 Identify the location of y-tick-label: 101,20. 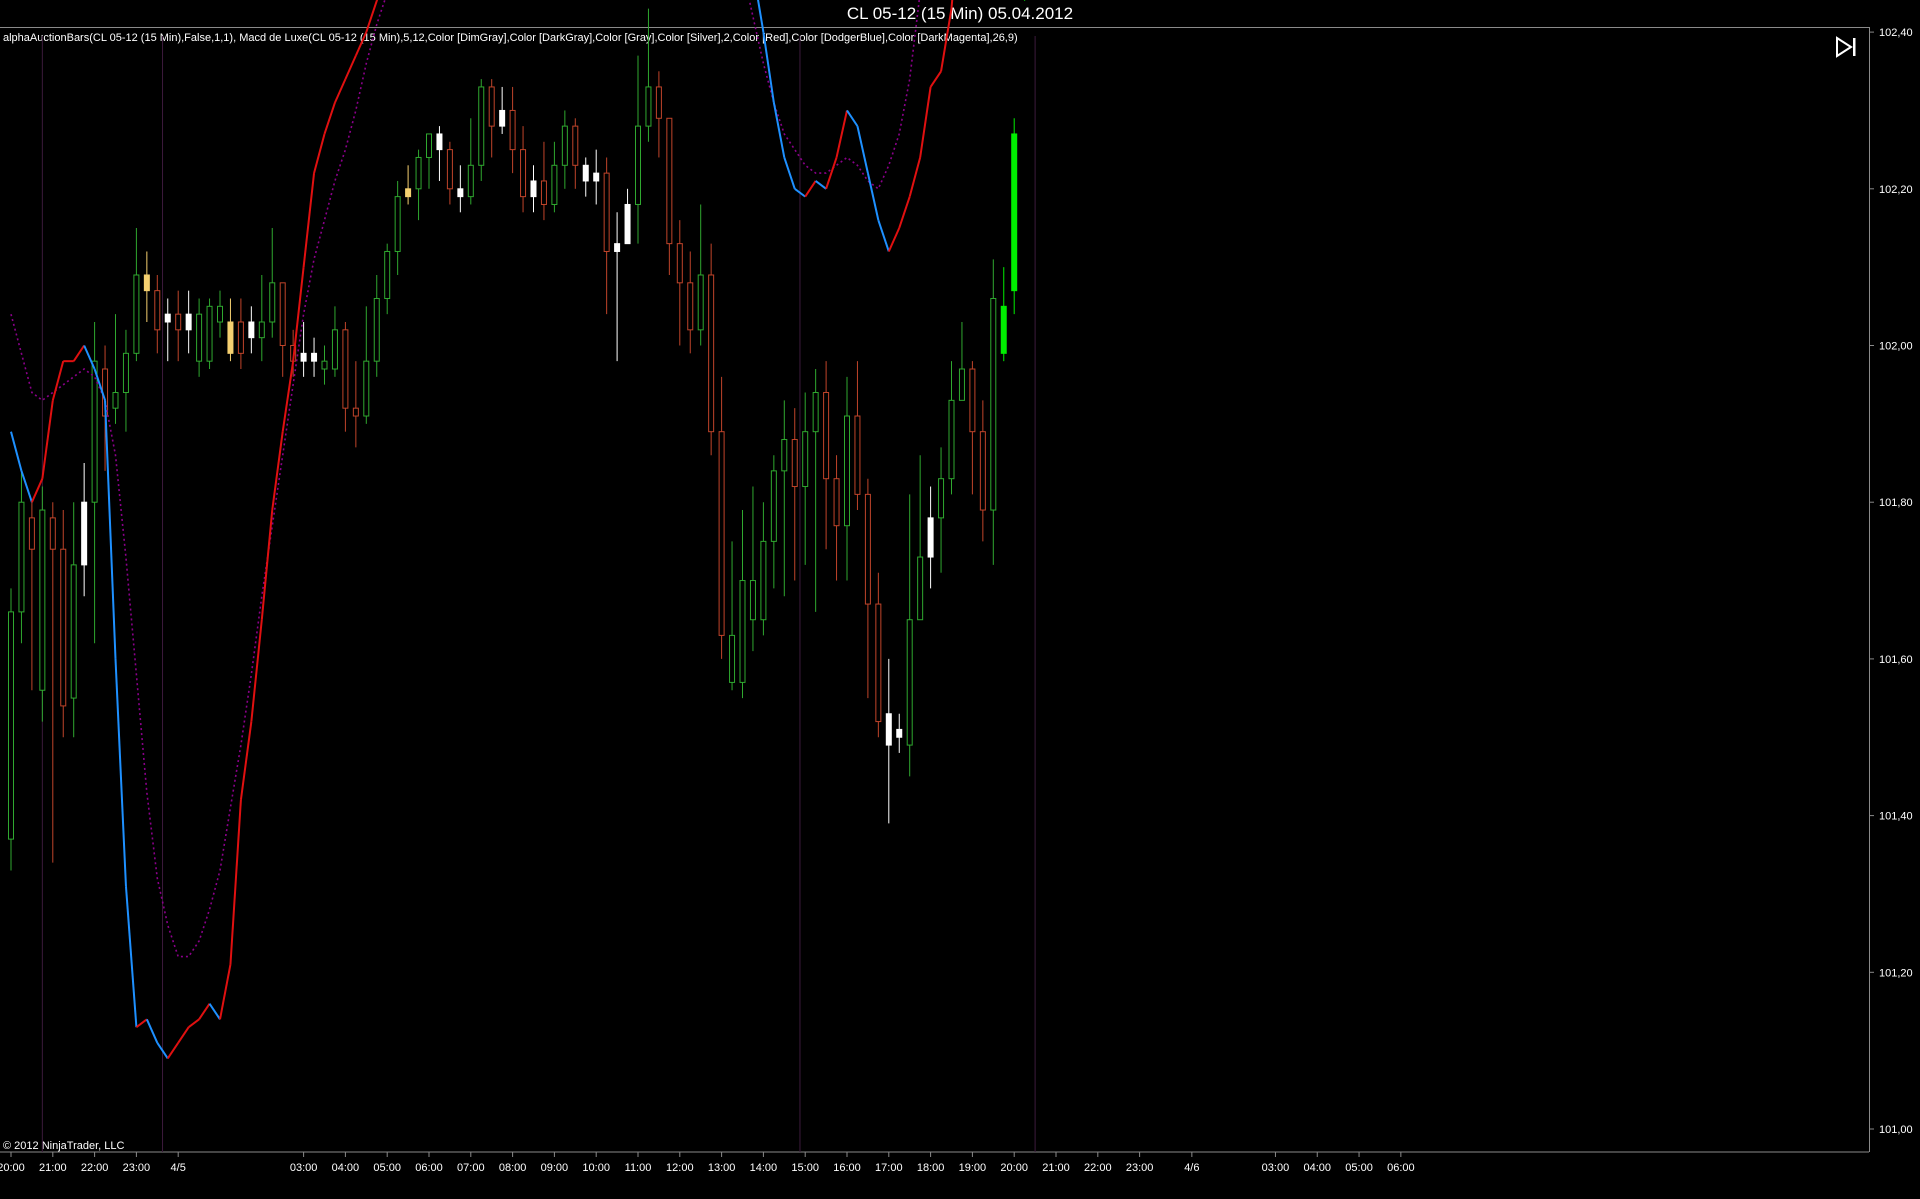
(1896, 973).